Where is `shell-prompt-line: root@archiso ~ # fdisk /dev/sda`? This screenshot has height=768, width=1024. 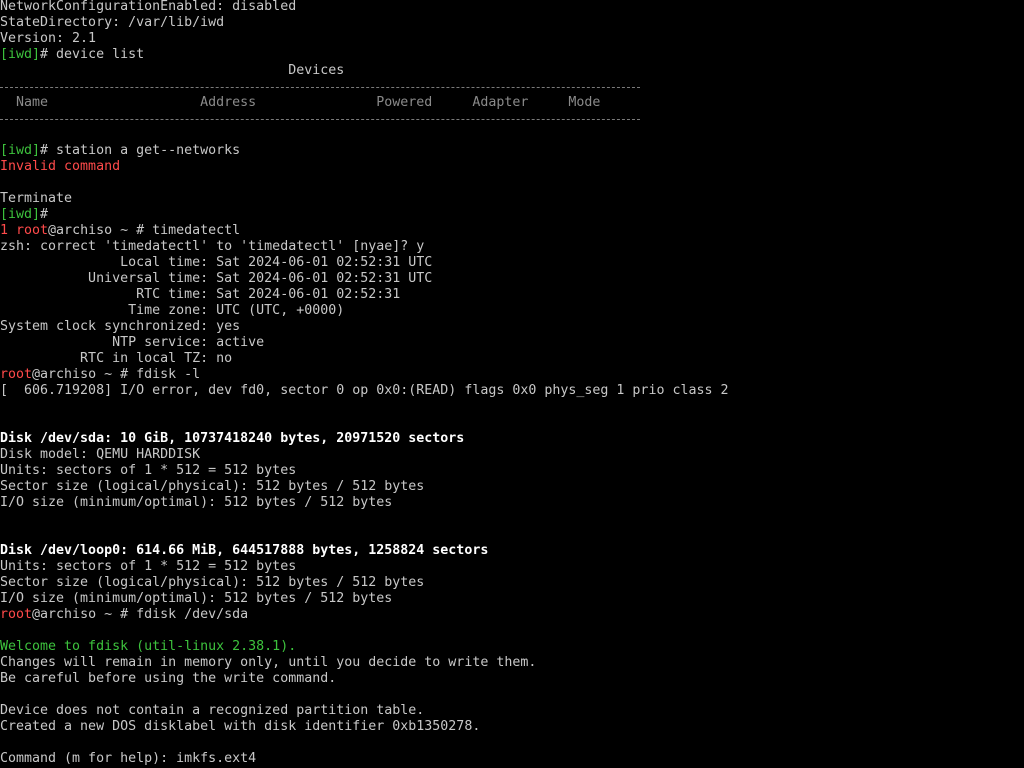
shell-prompt-line: root@archiso ~ # fdisk /dev/sda is located at coordinates (124, 615).